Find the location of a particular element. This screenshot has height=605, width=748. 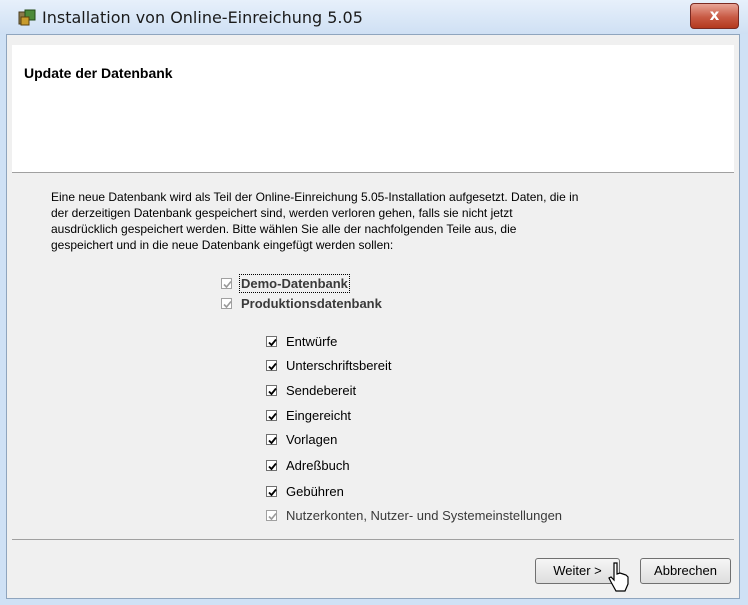

close-button: x is located at coordinates (714, 16).